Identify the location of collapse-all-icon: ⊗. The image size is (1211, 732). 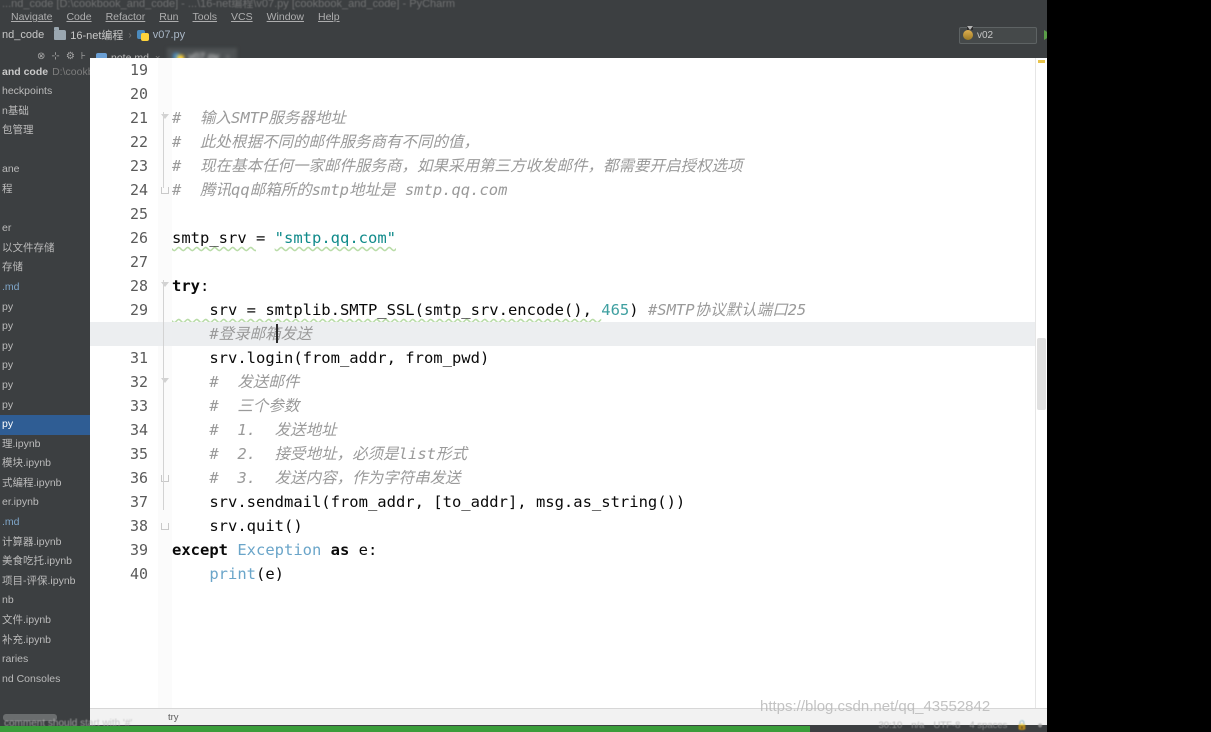
(41, 56).